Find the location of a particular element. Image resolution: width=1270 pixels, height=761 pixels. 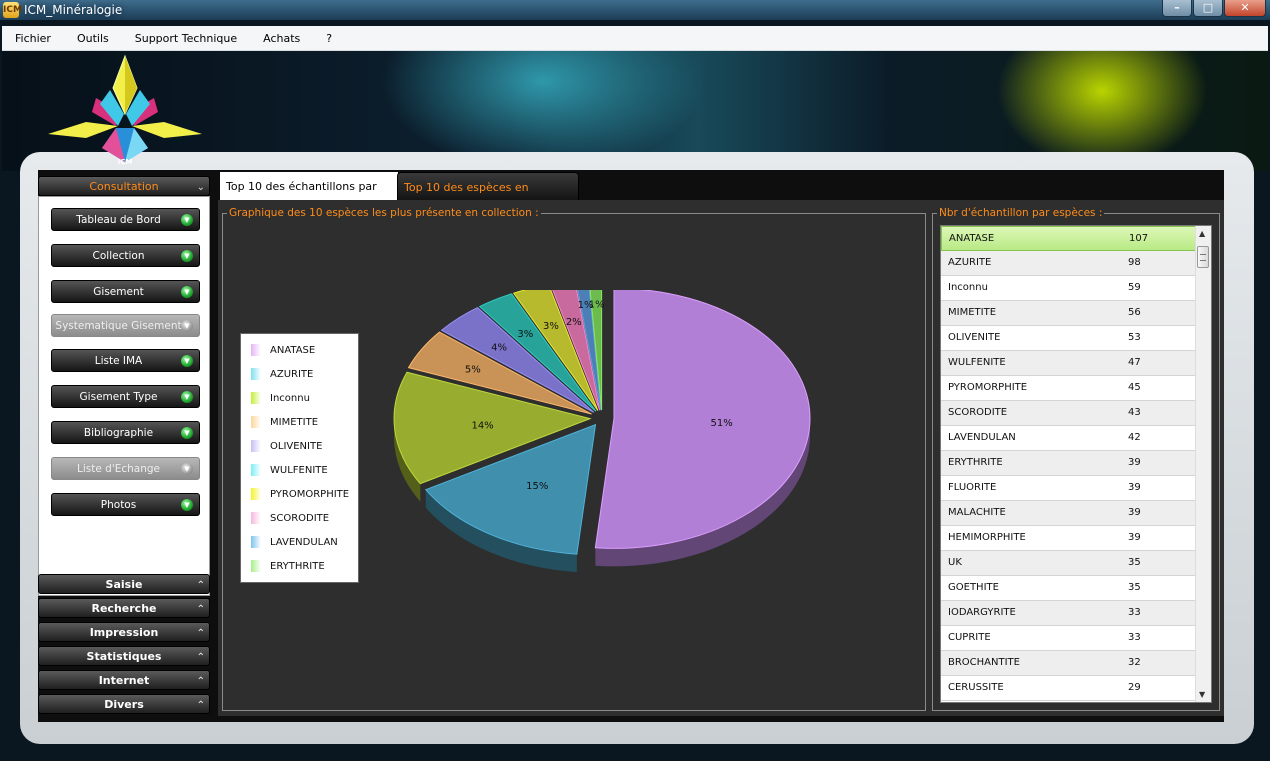

pie-slice is located at coordinates (702, 419).